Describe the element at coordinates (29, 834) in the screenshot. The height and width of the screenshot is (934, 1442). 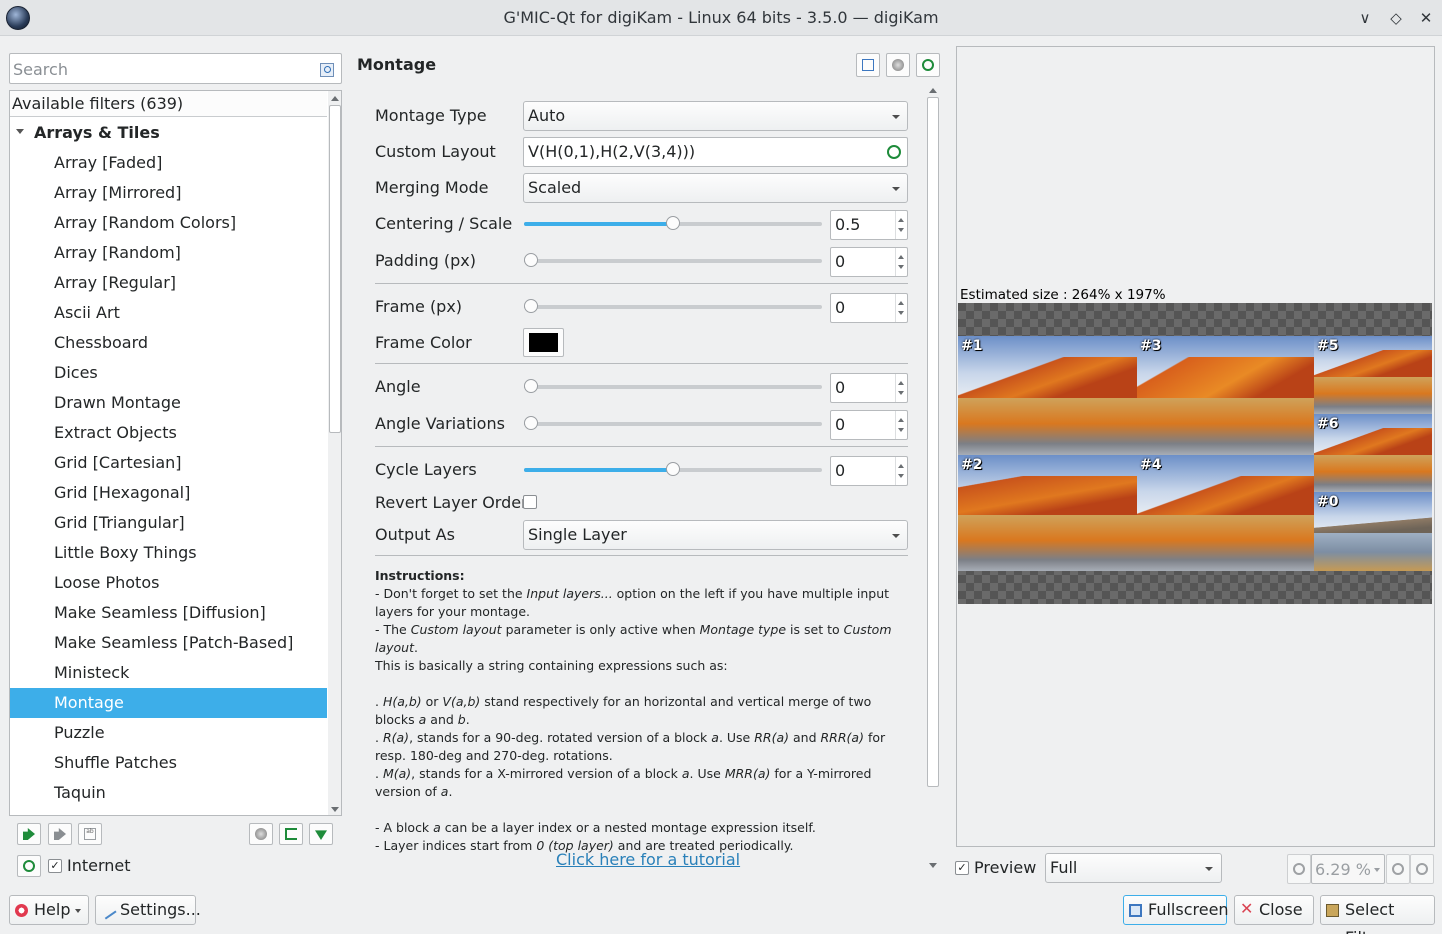
I see `add-favorite-button` at that location.